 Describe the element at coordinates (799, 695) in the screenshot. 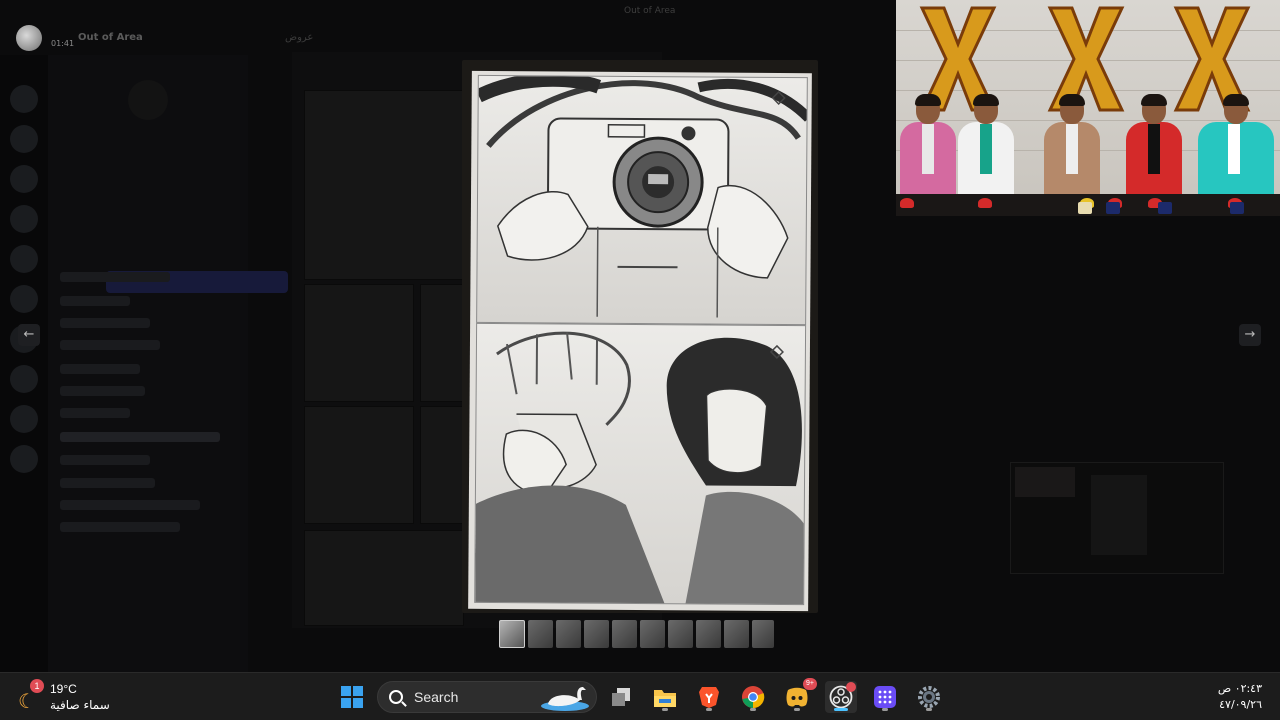

I see `discord-button: 9+` at that location.